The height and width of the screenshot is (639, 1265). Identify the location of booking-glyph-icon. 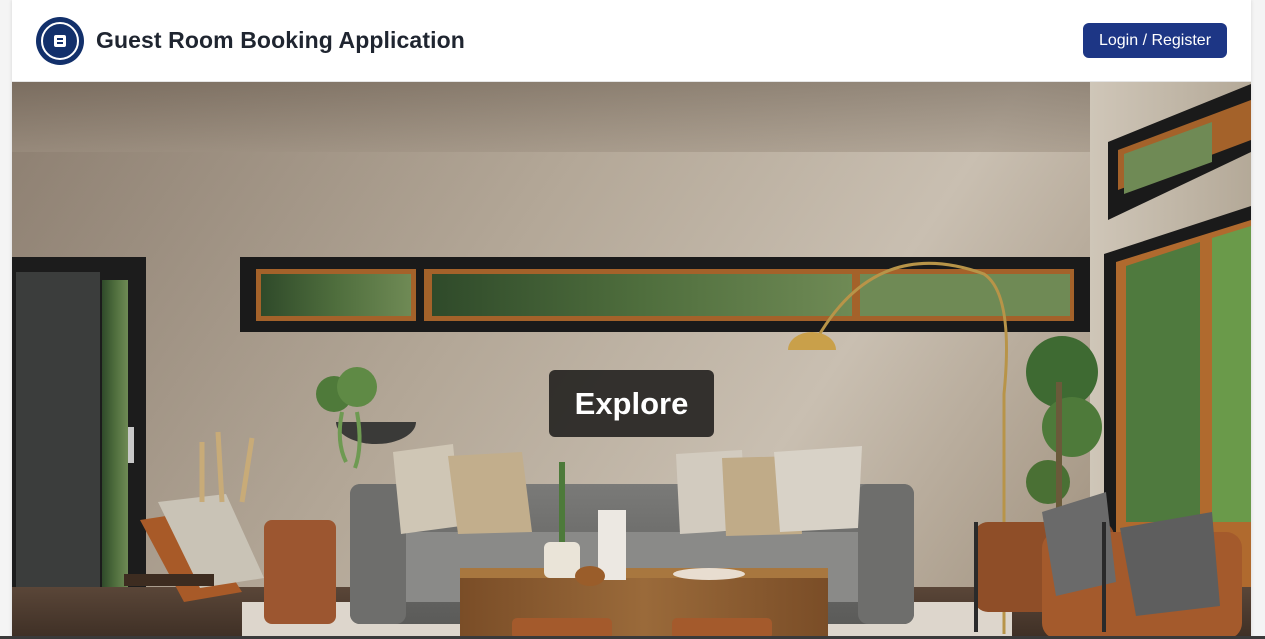
(60, 41).